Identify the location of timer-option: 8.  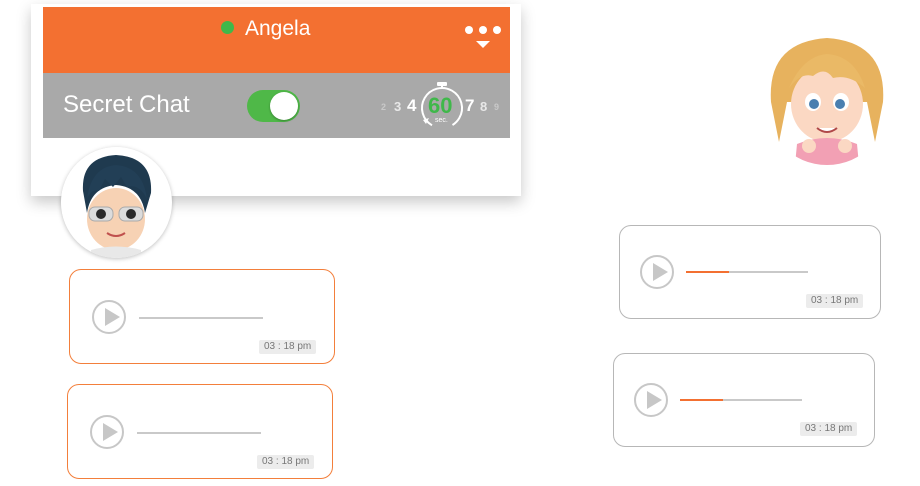
(483, 106).